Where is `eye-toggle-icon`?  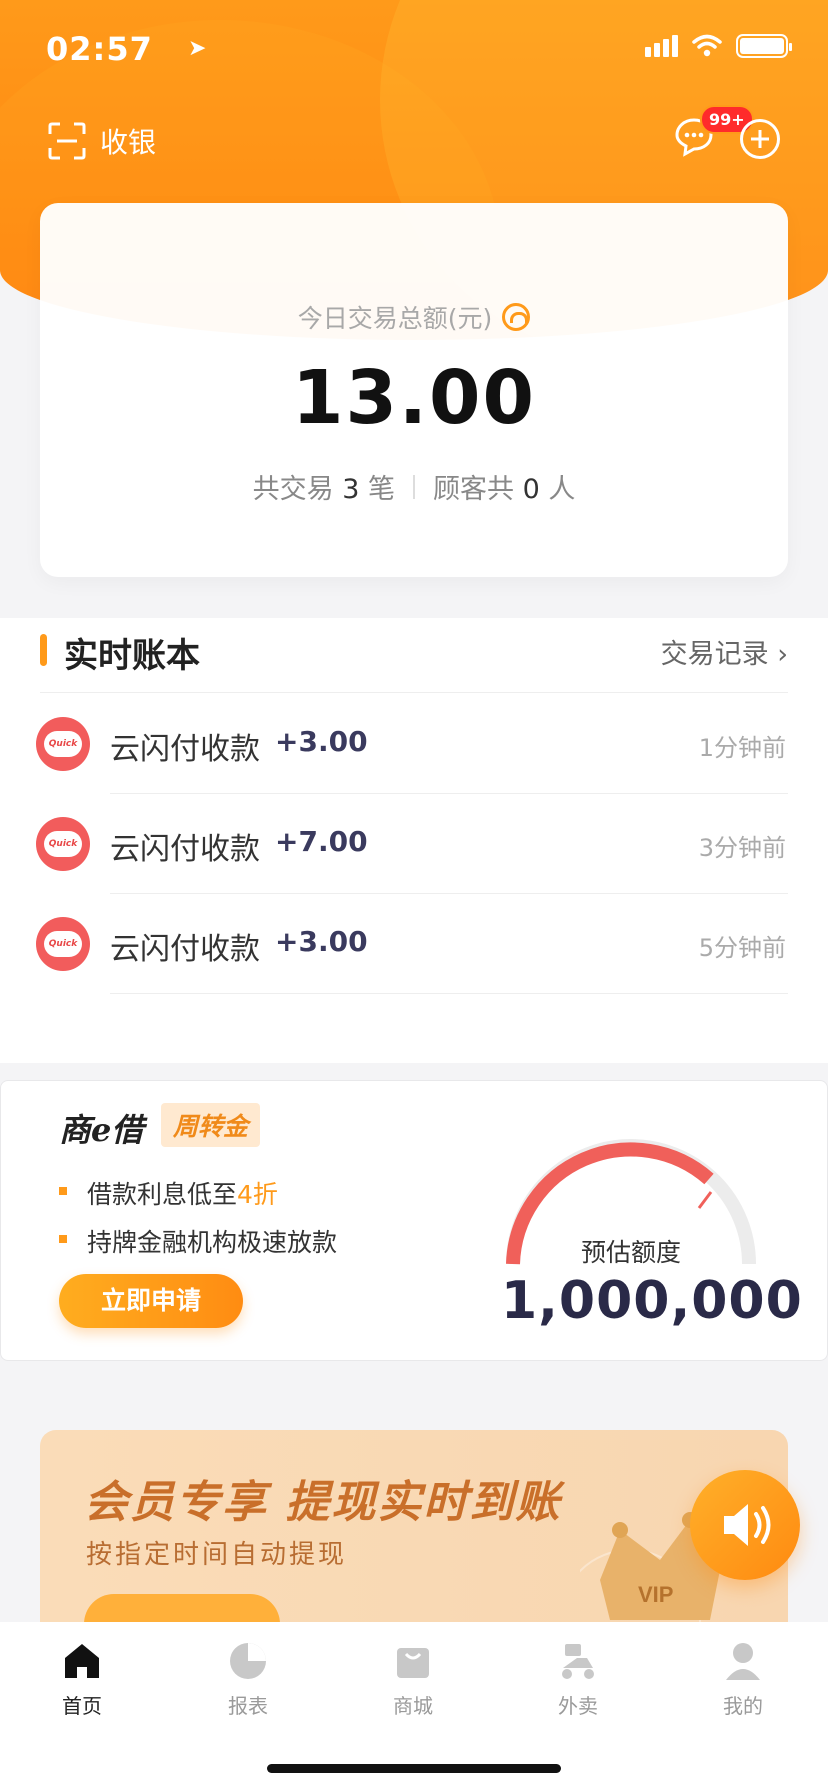 eye-toggle-icon is located at coordinates (516, 317).